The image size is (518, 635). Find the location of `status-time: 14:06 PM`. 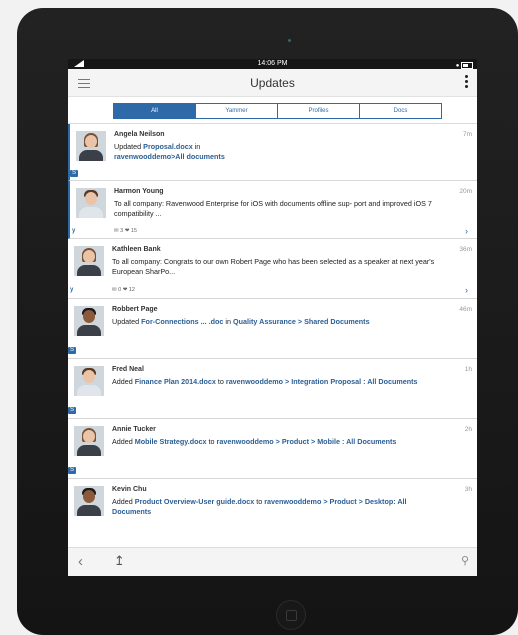

status-time: 14:06 PM is located at coordinates (272, 63).